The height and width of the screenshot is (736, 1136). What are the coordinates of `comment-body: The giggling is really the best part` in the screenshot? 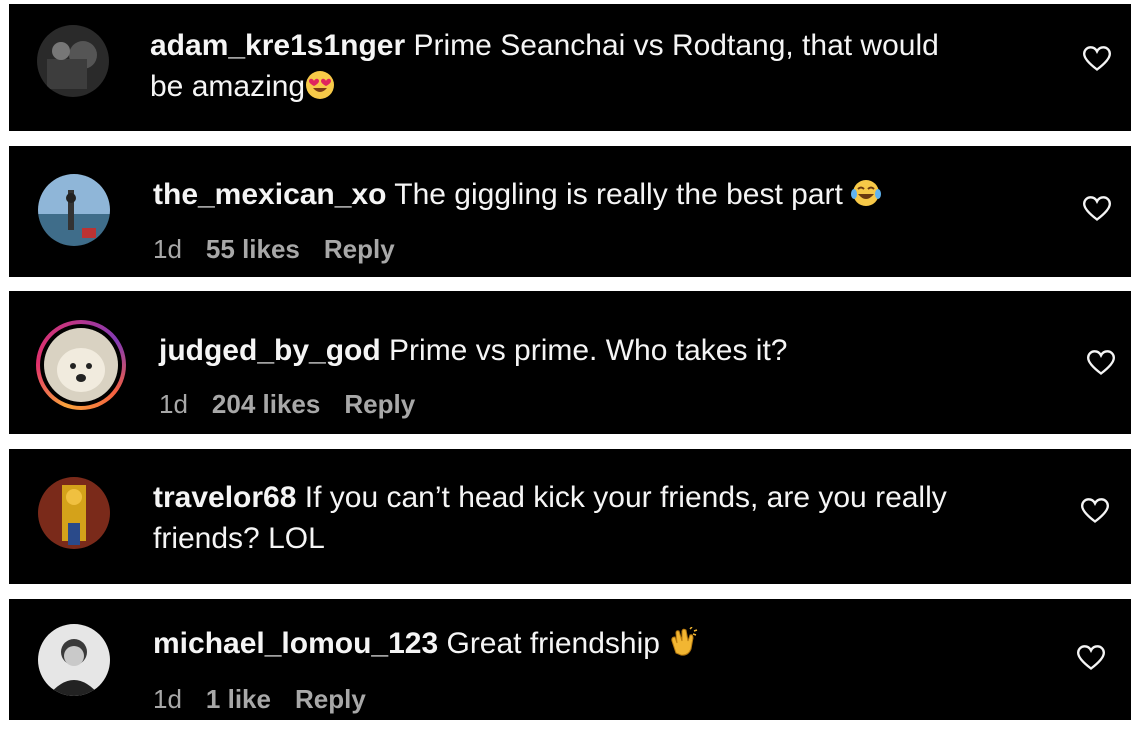 It's located at (618, 194).